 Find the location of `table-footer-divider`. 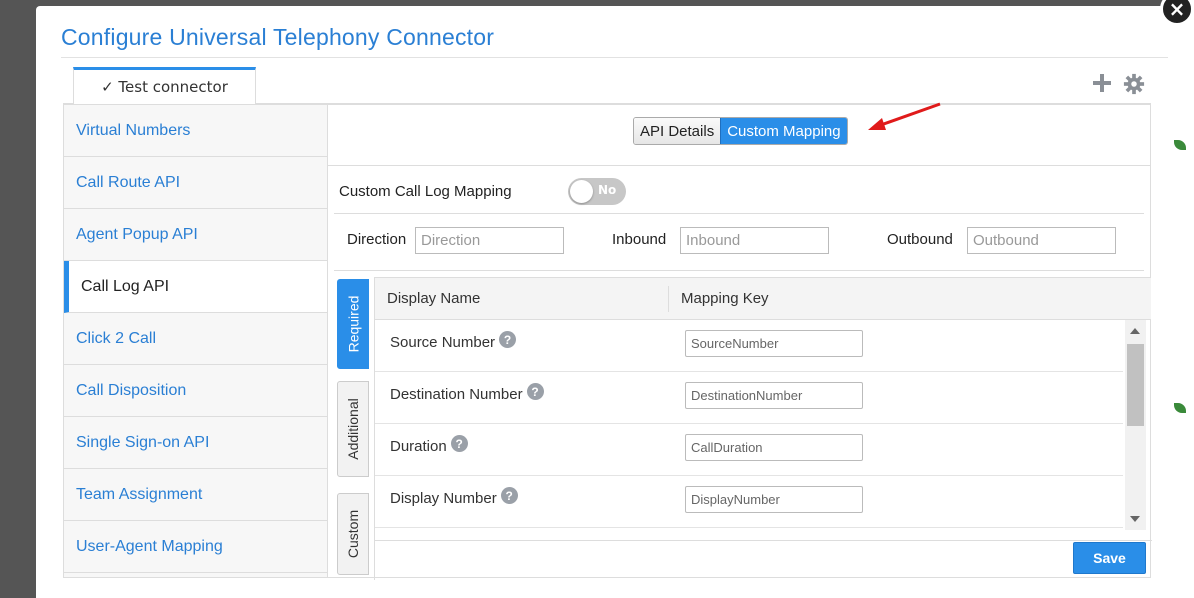

table-footer-divider is located at coordinates (763, 540).